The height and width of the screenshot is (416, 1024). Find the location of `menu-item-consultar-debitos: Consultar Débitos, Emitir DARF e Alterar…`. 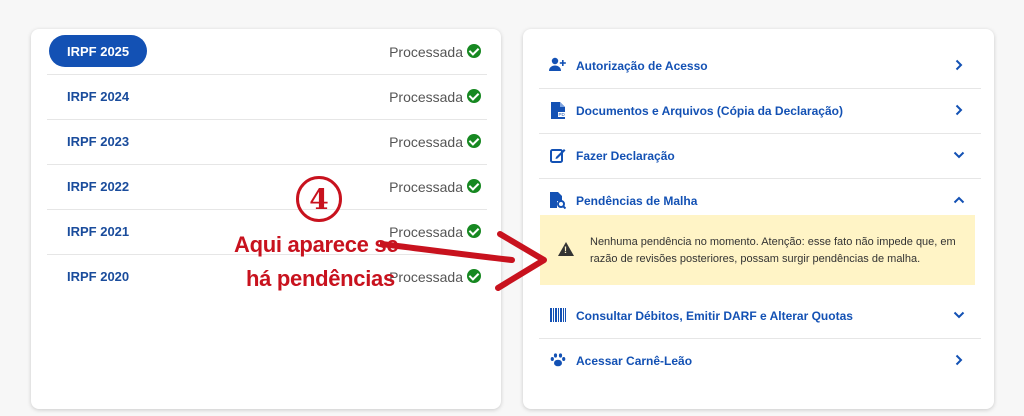

menu-item-consultar-debitos: Consultar Débitos, Emitir DARF e Alterar… is located at coordinates (760, 316).